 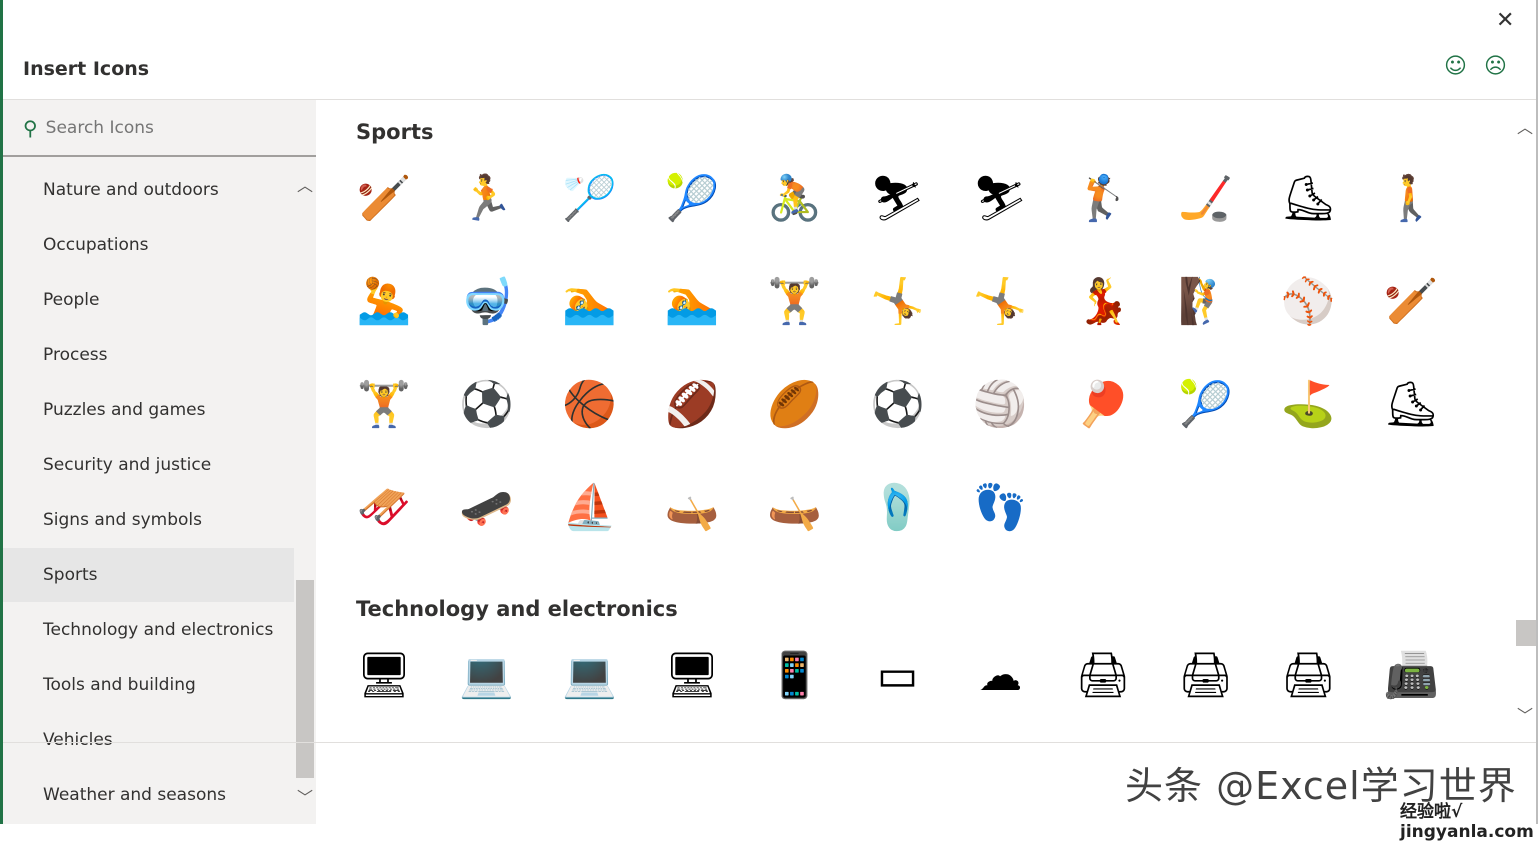 What do you see at coordinates (795, 301) in the screenshot?
I see `weightlifter-icon: 🏋` at bounding box center [795, 301].